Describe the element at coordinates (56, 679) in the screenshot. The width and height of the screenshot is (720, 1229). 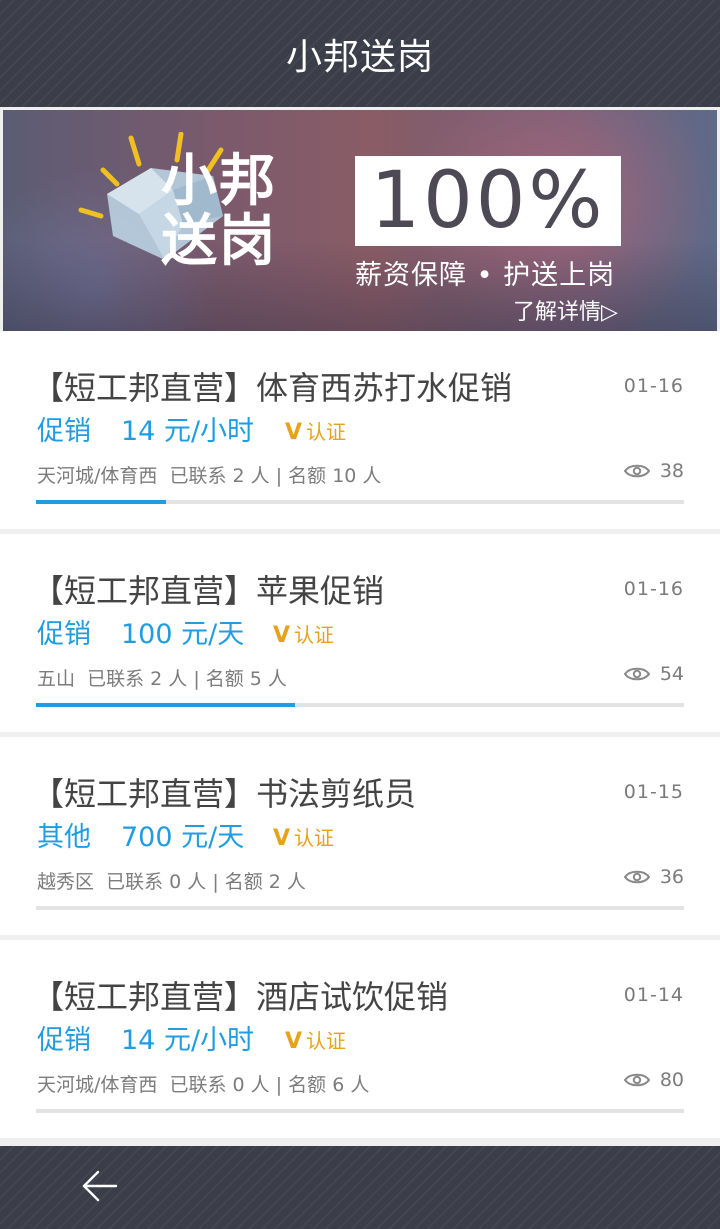
I see `job-location: 五山` at that location.